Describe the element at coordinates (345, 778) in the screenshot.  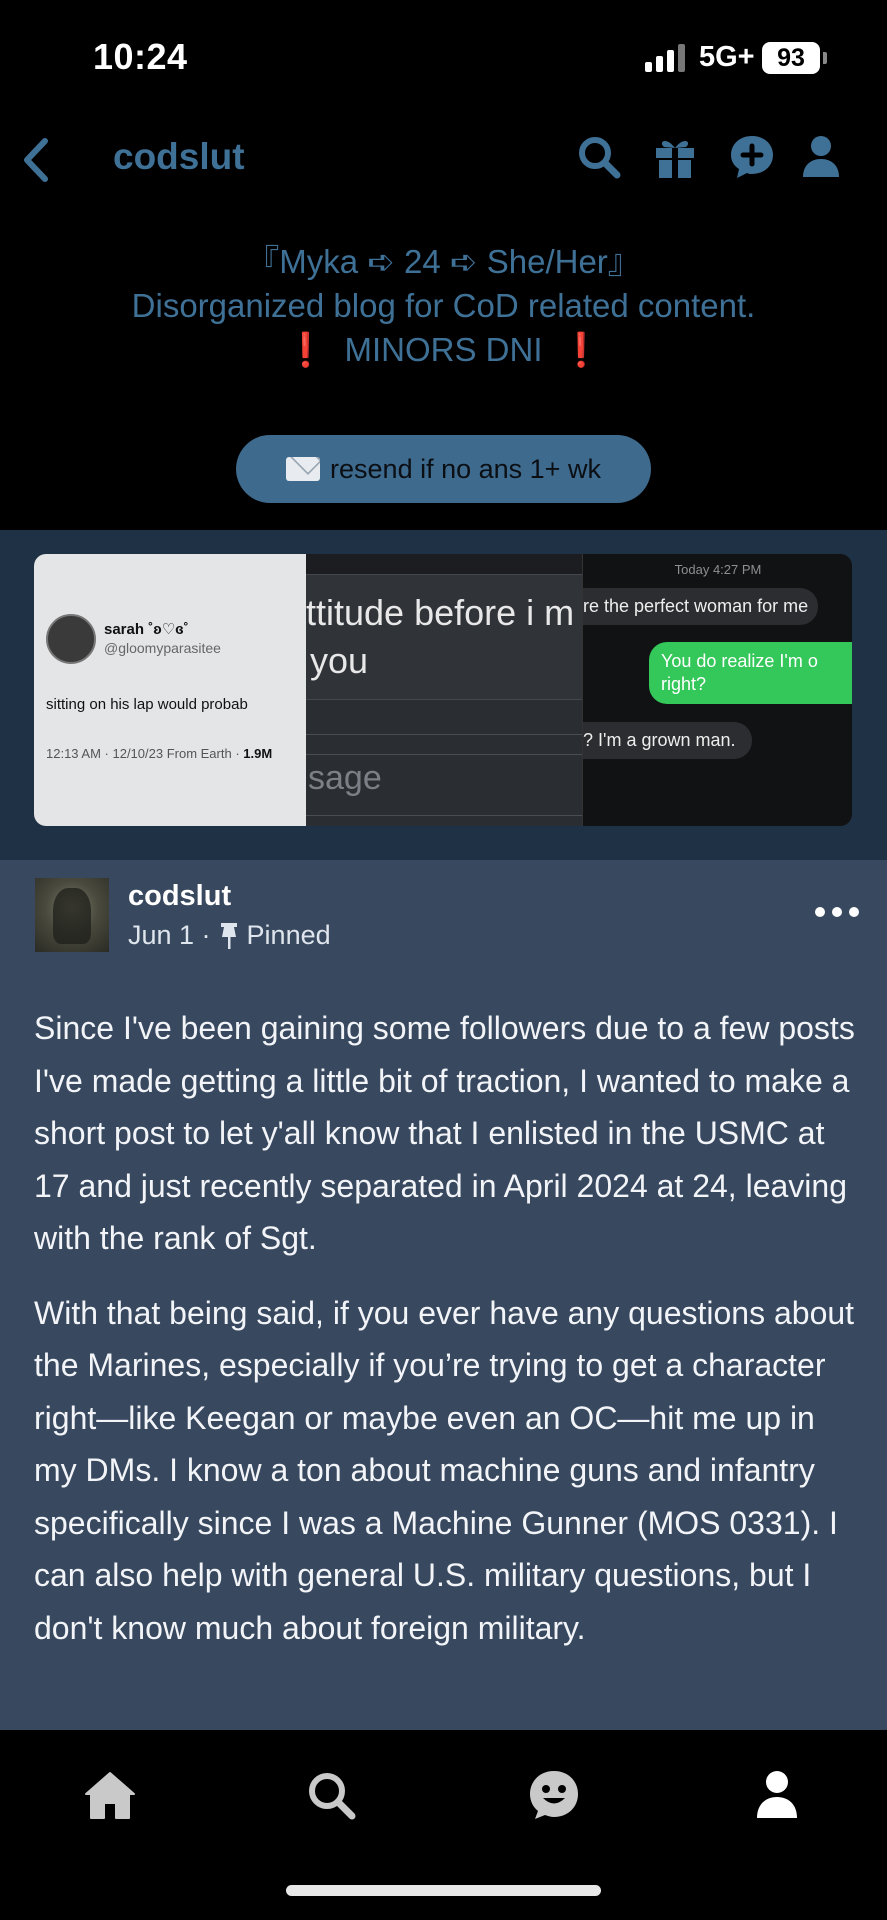
I see `chat-placeholder: sage` at that location.